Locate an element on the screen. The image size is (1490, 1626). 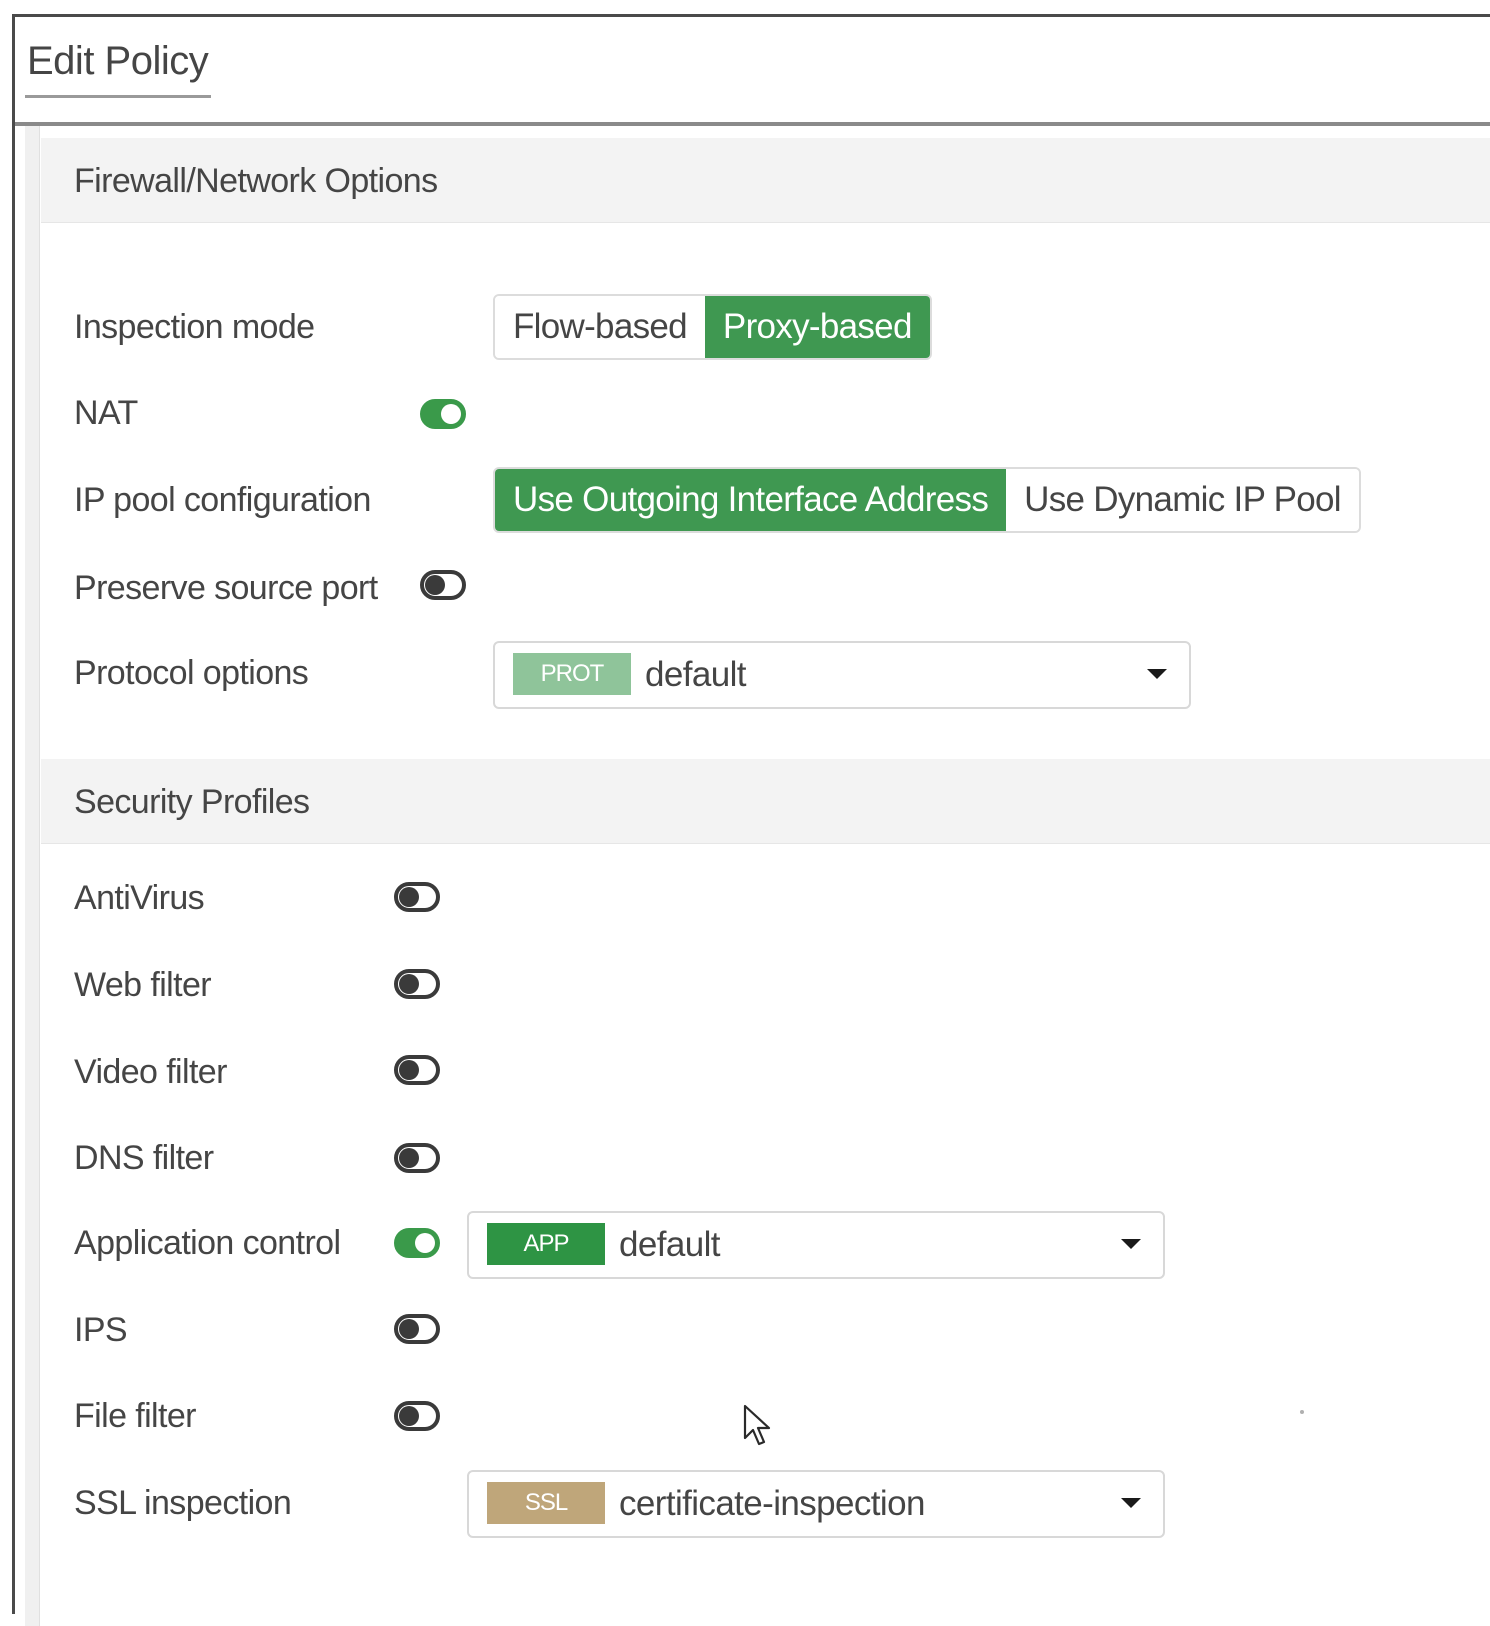
ips-toggle is located at coordinates (417, 1329).